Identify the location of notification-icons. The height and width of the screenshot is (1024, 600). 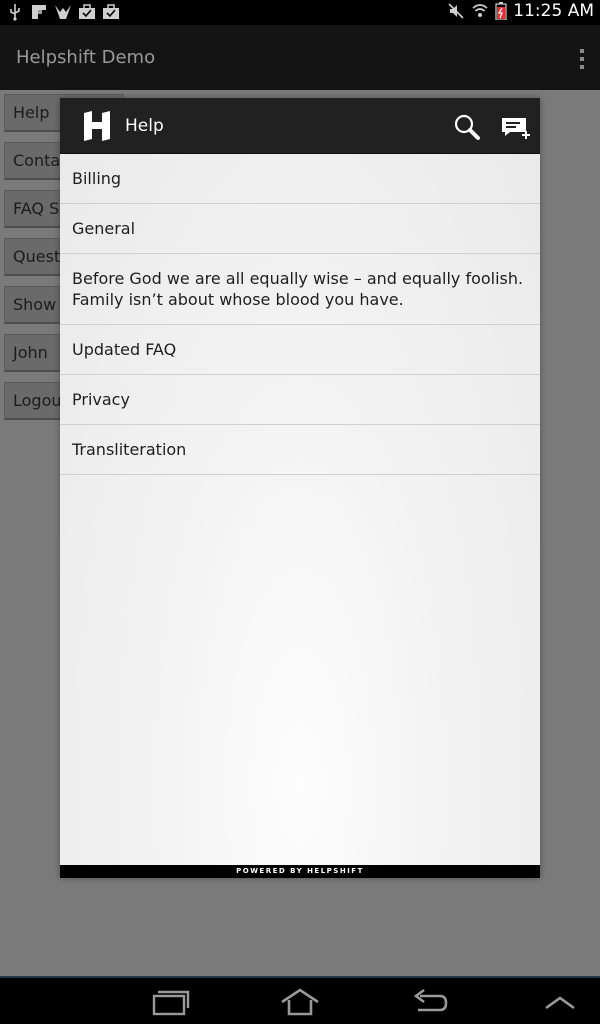
(63, 12).